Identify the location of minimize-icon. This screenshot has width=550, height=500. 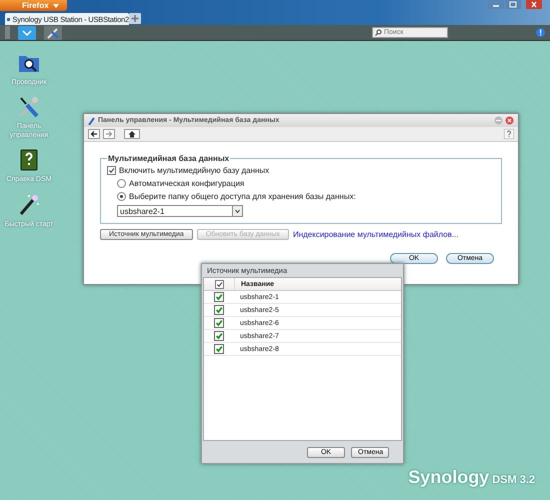
(496, 4).